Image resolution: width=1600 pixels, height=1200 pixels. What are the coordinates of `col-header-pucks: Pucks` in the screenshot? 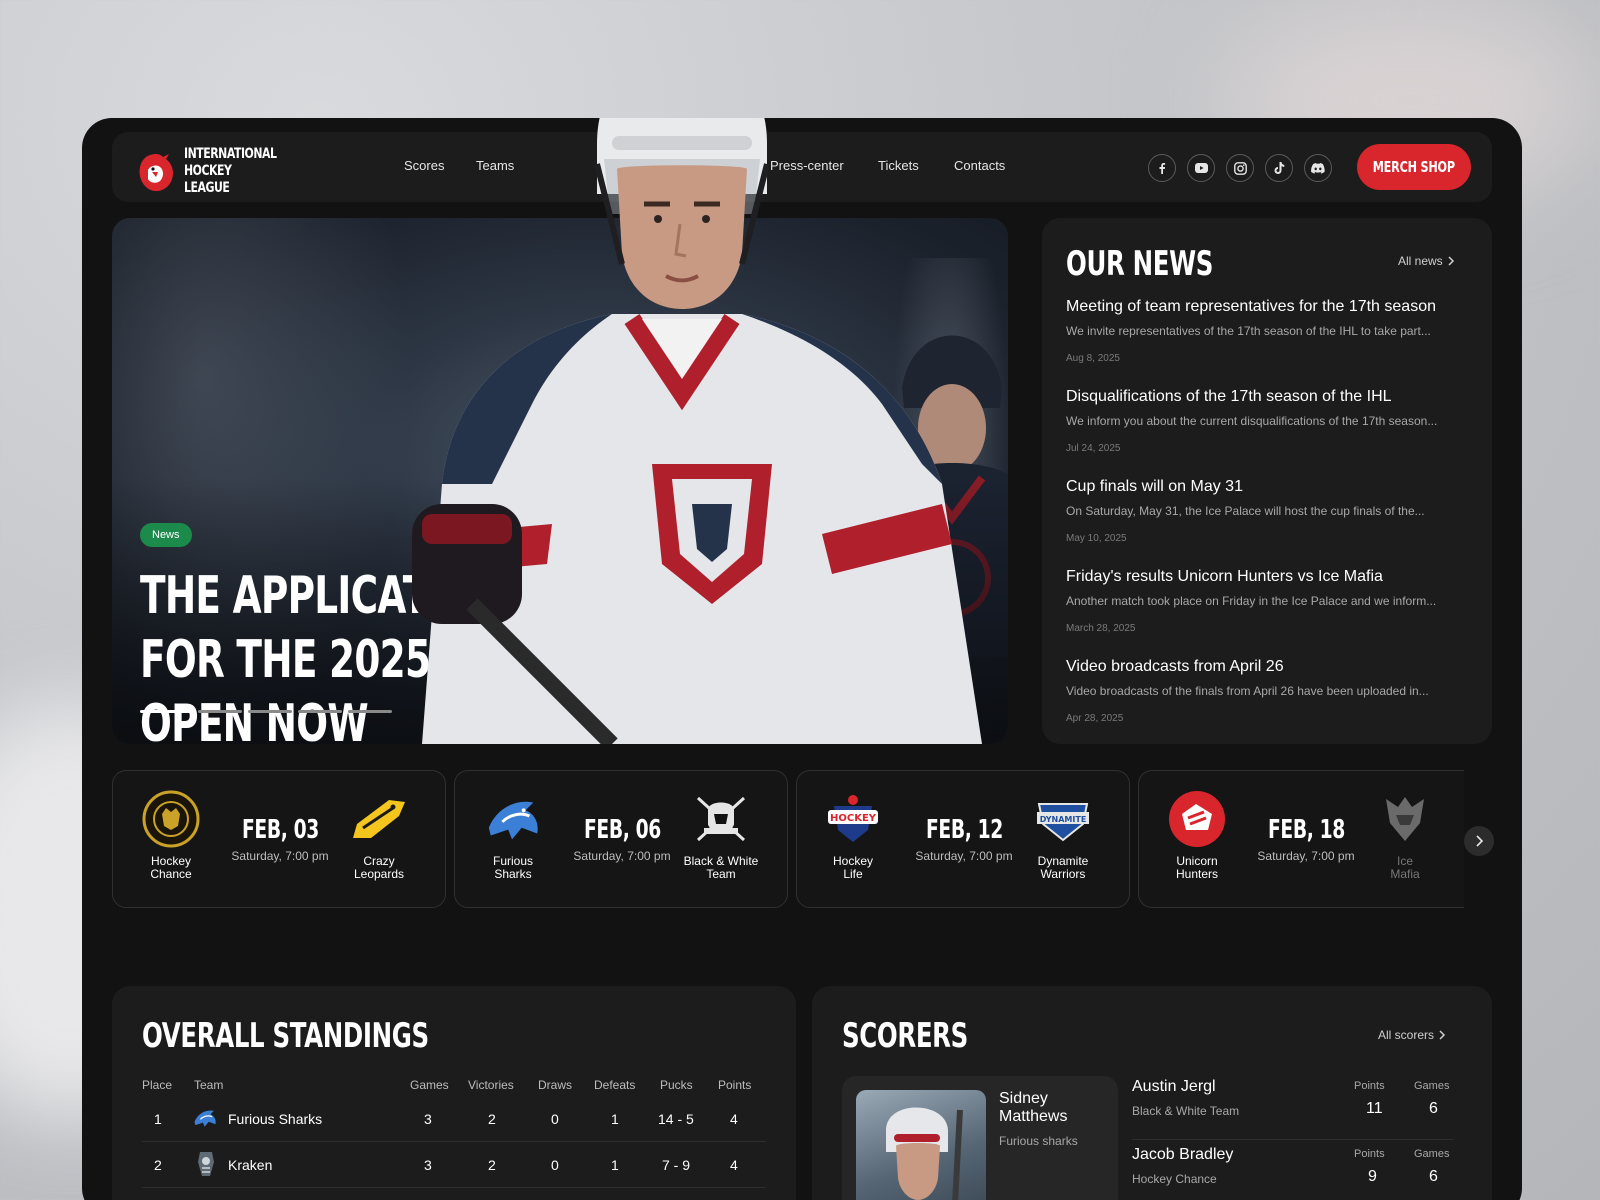 It's located at (676, 1085).